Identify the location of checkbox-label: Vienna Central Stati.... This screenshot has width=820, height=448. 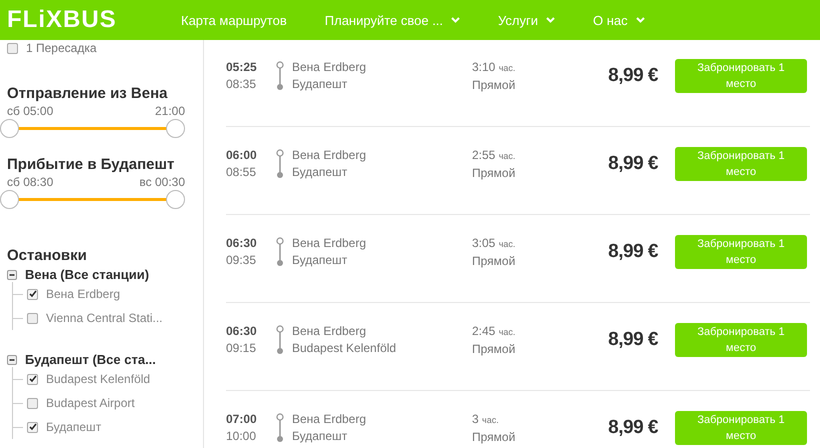
(104, 318).